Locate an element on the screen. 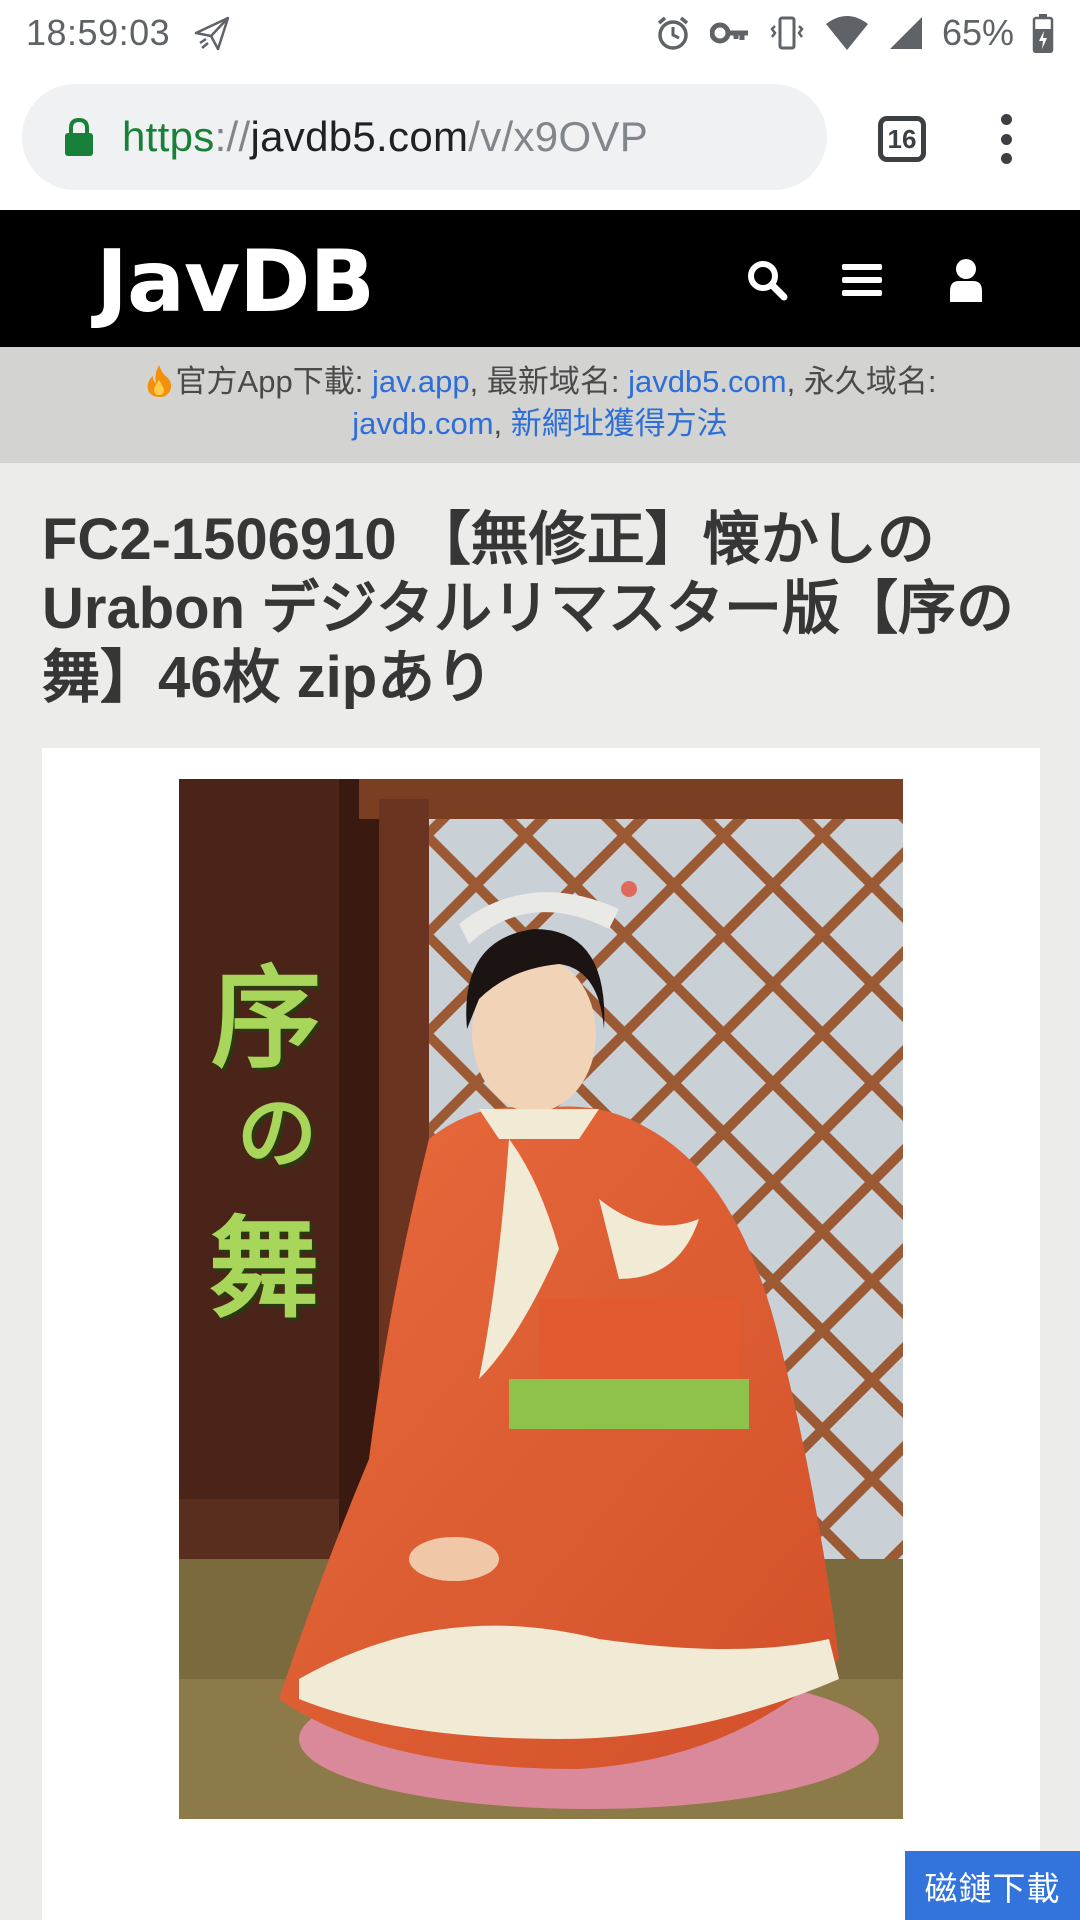  latest-domain-link: javdb5.com is located at coordinates (707, 381).